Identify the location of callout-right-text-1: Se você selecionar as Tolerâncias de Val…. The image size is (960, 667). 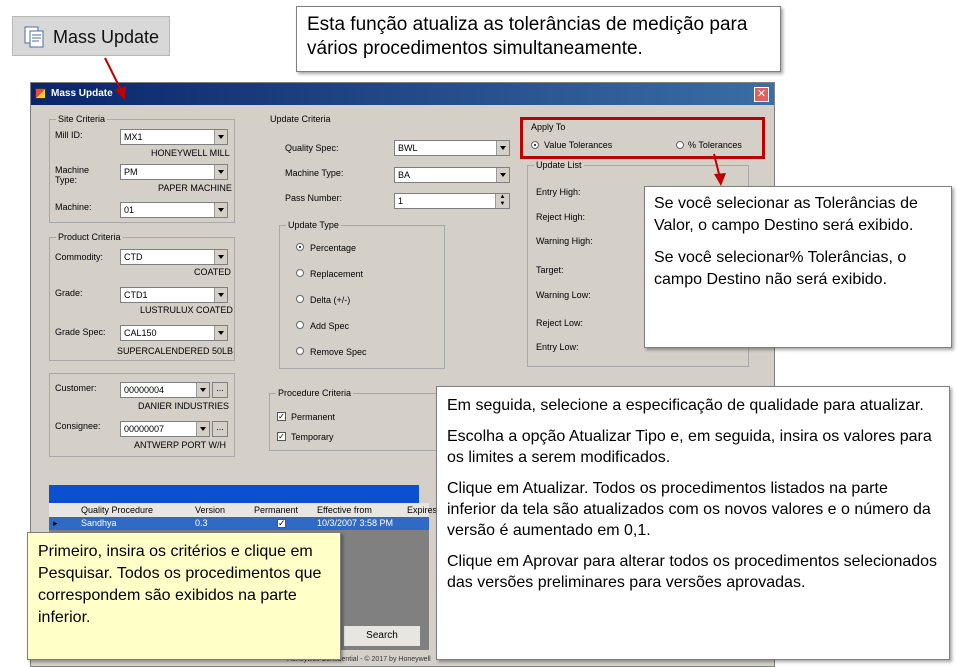
(786, 214).